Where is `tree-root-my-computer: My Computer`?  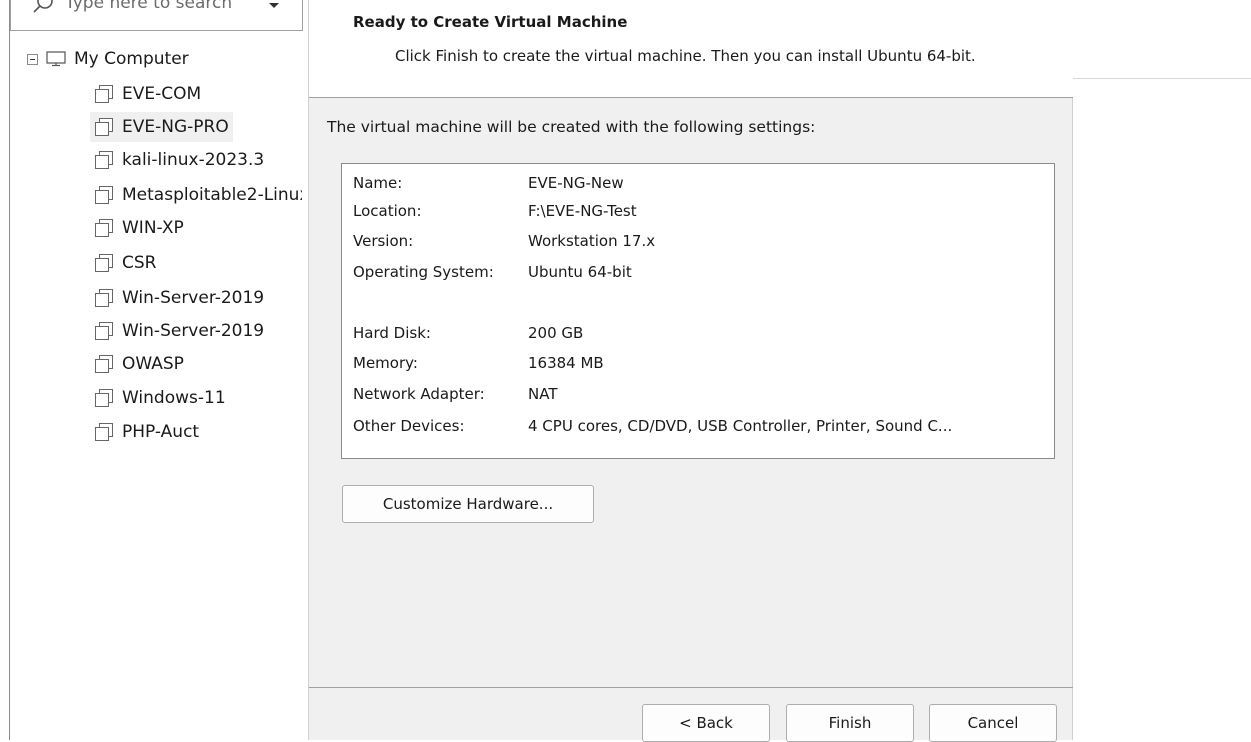 tree-root-my-computer: My Computer is located at coordinates (108, 59).